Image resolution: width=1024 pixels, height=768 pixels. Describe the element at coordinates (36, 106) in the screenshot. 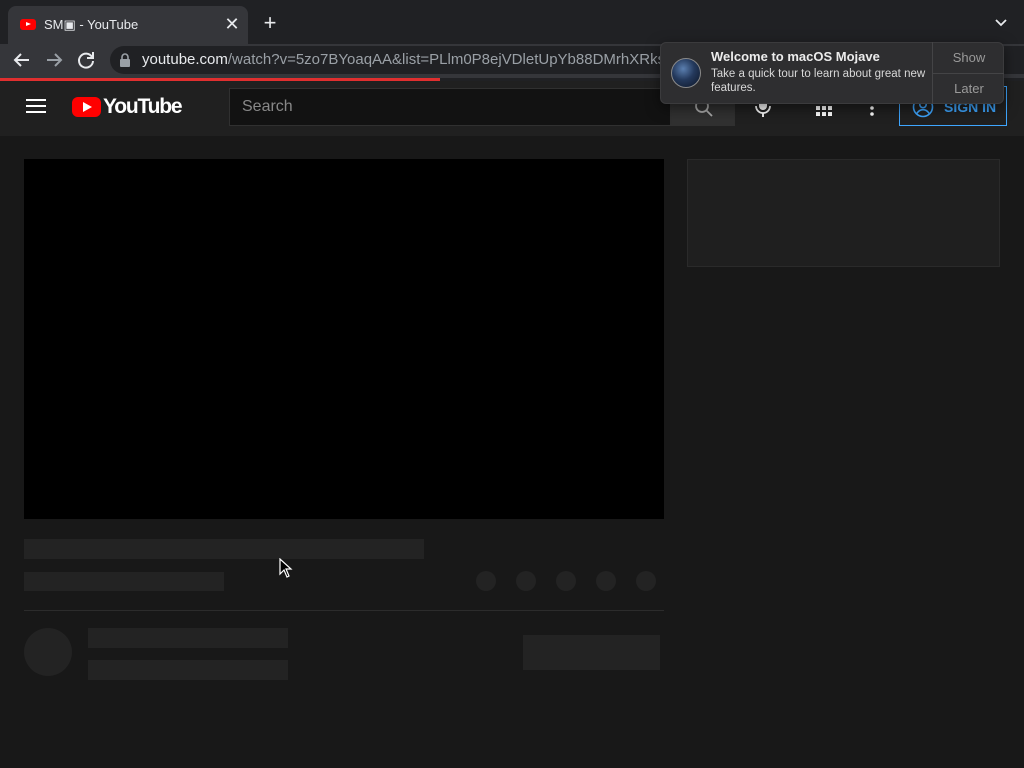

I see `hamburger-icon` at that location.